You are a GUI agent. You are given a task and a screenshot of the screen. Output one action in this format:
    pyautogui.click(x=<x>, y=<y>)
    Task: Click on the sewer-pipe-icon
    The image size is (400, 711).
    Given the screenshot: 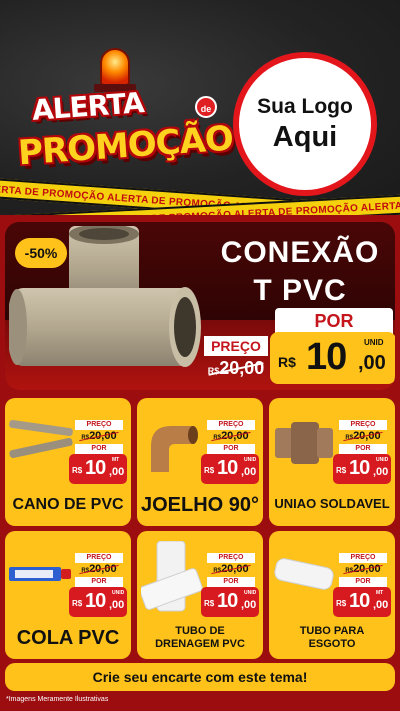 What is the action you would take?
    pyautogui.click(x=304, y=574)
    